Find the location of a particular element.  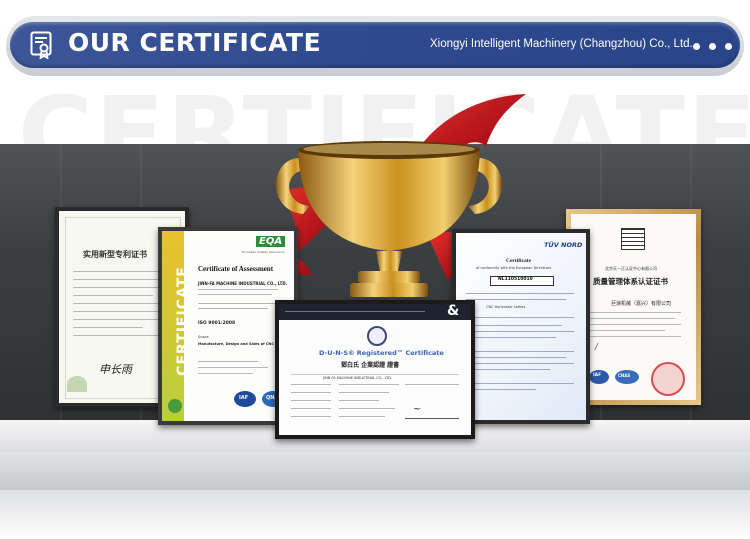

tuv-product: CNC Horizontal Lathes is located at coordinates (506, 307).